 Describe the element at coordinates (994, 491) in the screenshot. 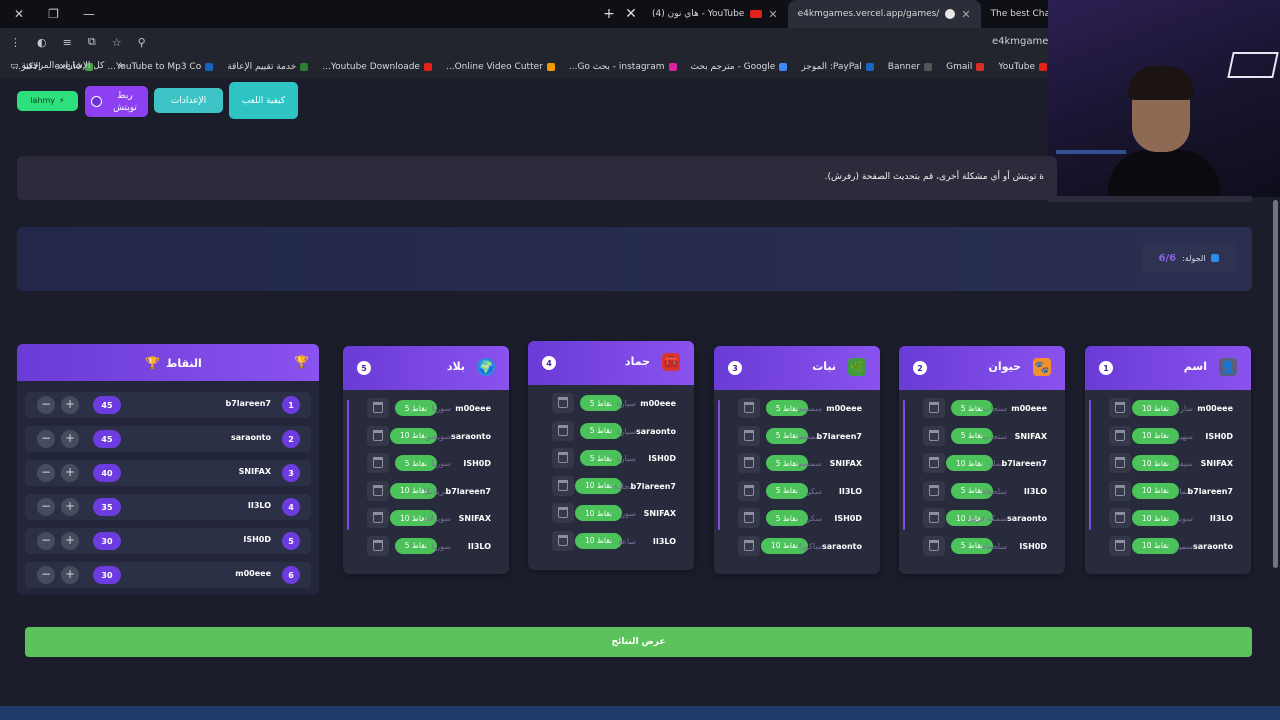

I see `answer-word: سلحفاة` at that location.